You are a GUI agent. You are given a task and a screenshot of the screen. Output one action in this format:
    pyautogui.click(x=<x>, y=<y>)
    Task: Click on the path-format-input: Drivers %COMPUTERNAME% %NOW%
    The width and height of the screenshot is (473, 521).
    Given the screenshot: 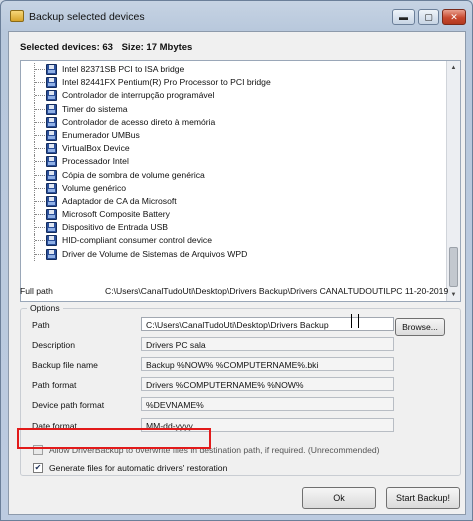 What is the action you would take?
    pyautogui.click(x=267, y=384)
    